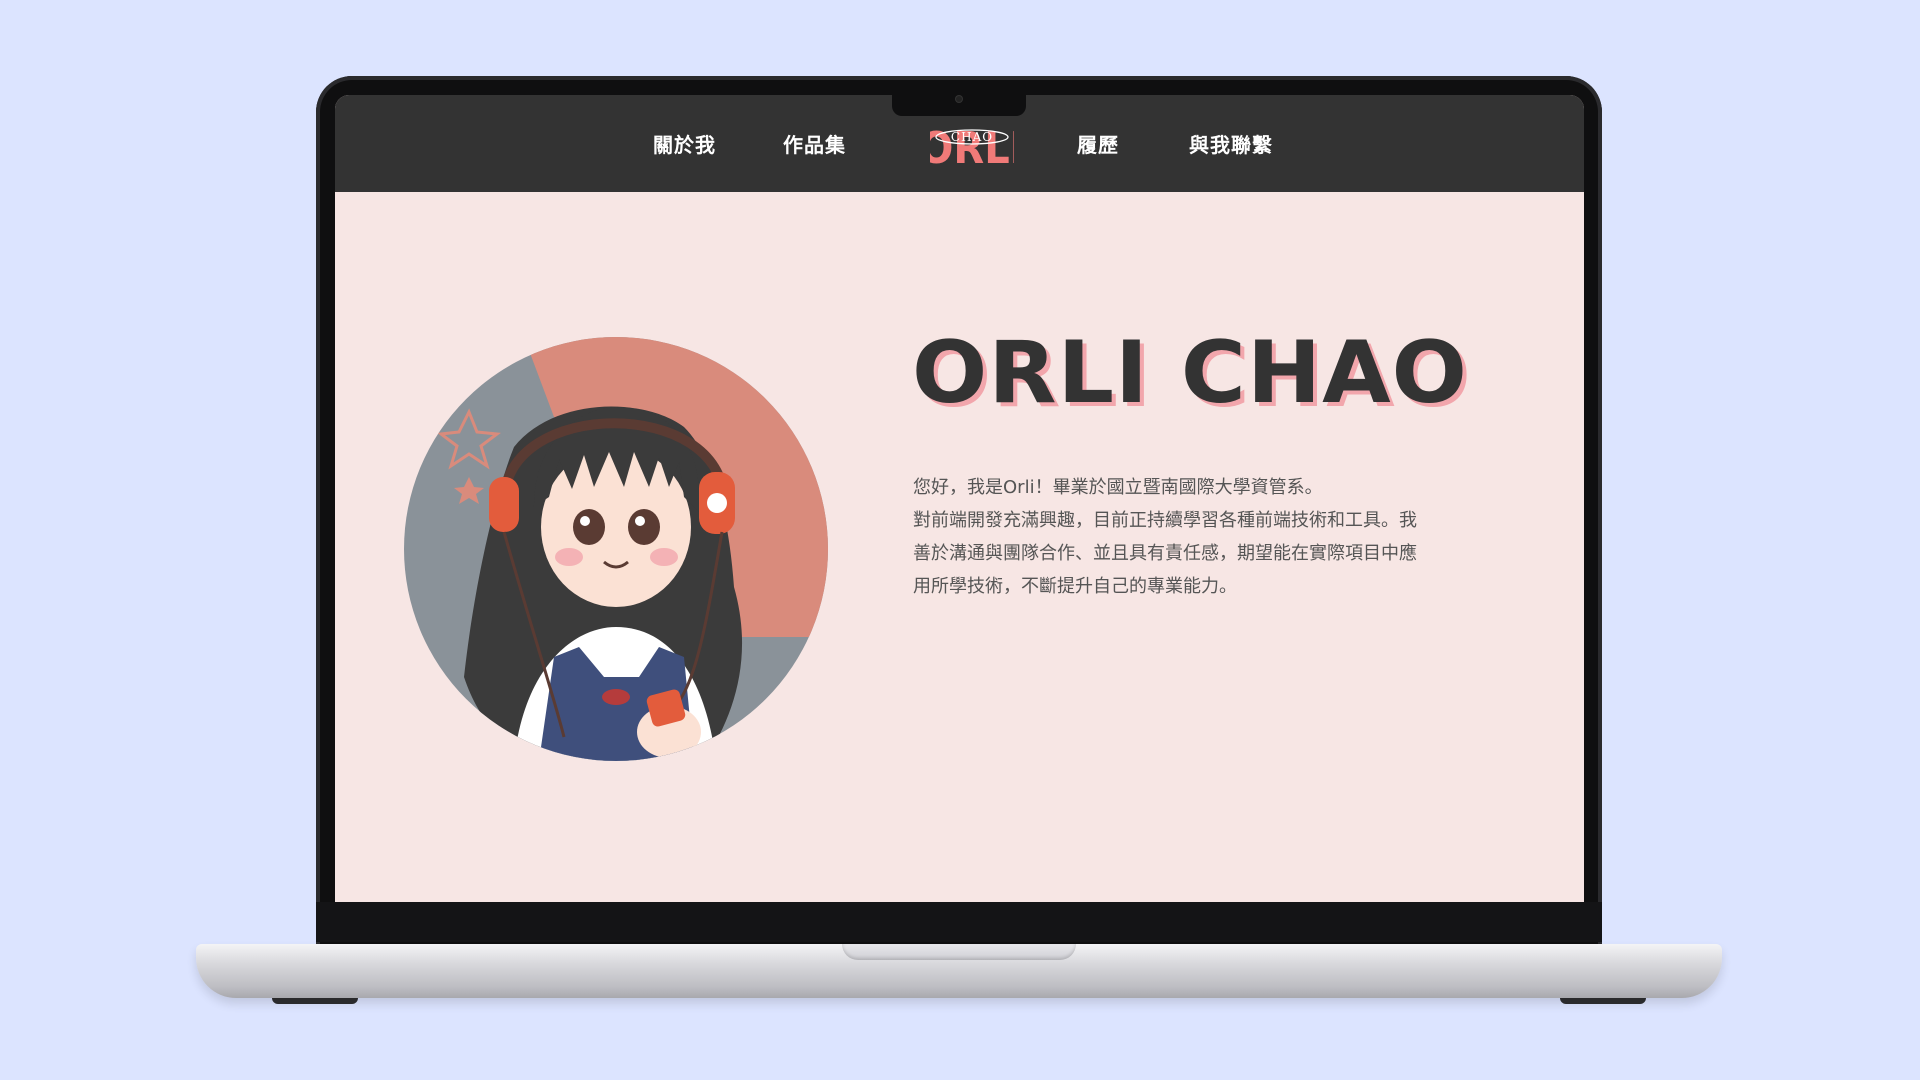 The height and width of the screenshot is (1080, 1920). What do you see at coordinates (1231, 143) in the screenshot?
I see `nav-contact: 與我聯繫` at bounding box center [1231, 143].